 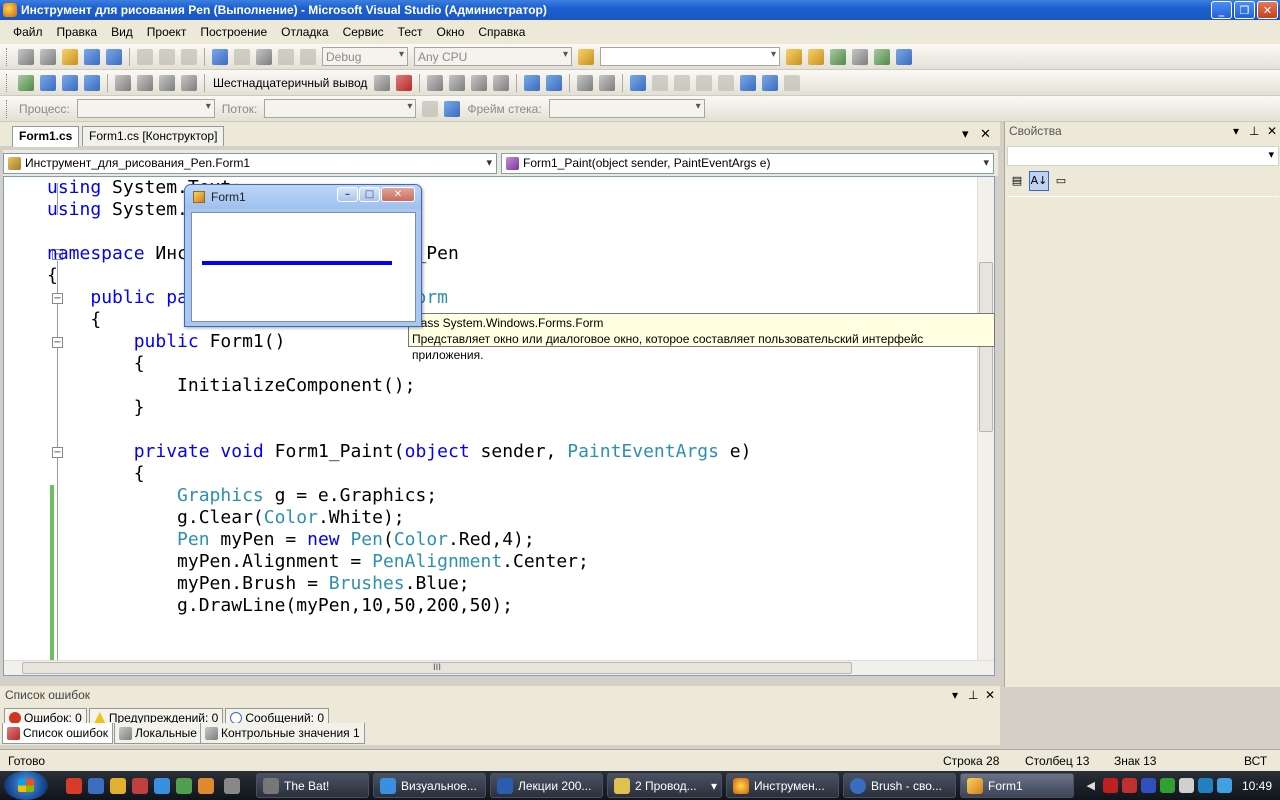 What do you see at coordinates (452, 108) in the screenshot?
I see `flag-thread-icon` at bounding box center [452, 108].